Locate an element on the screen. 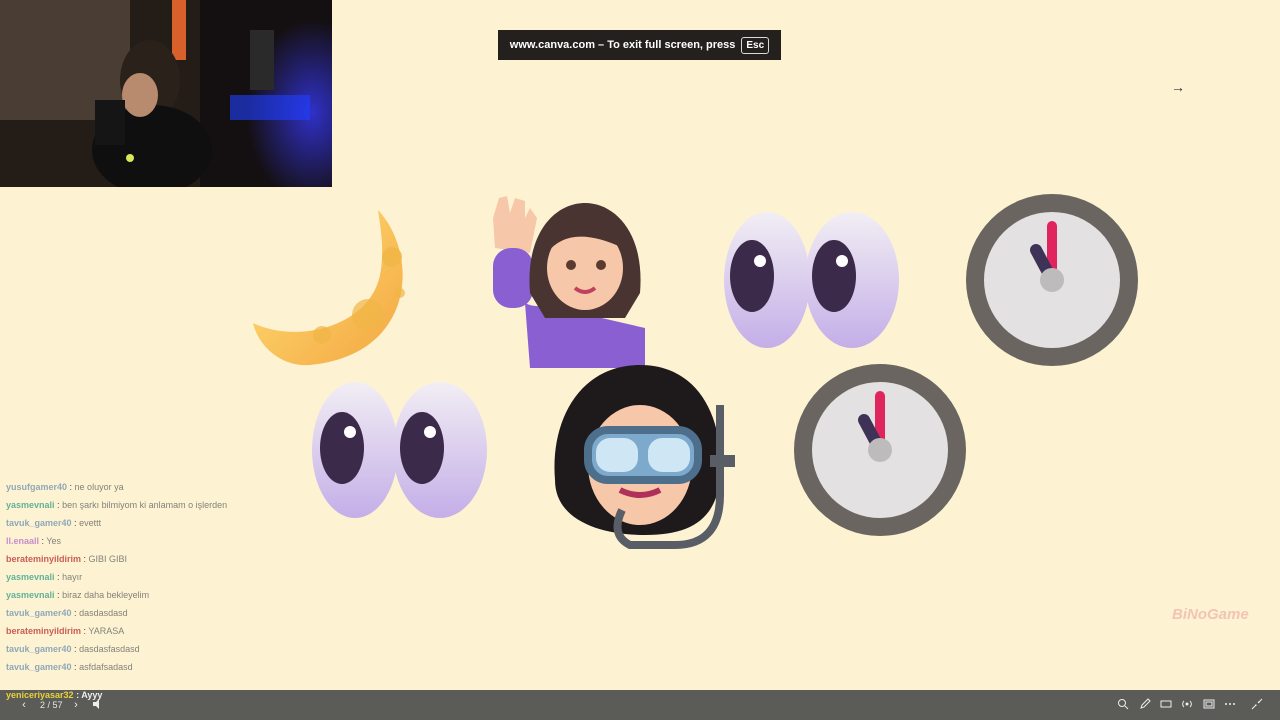 The width and height of the screenshot is (1280, 720). chat-message: ll.enaall : Yes is located at coordinates (120, 541).